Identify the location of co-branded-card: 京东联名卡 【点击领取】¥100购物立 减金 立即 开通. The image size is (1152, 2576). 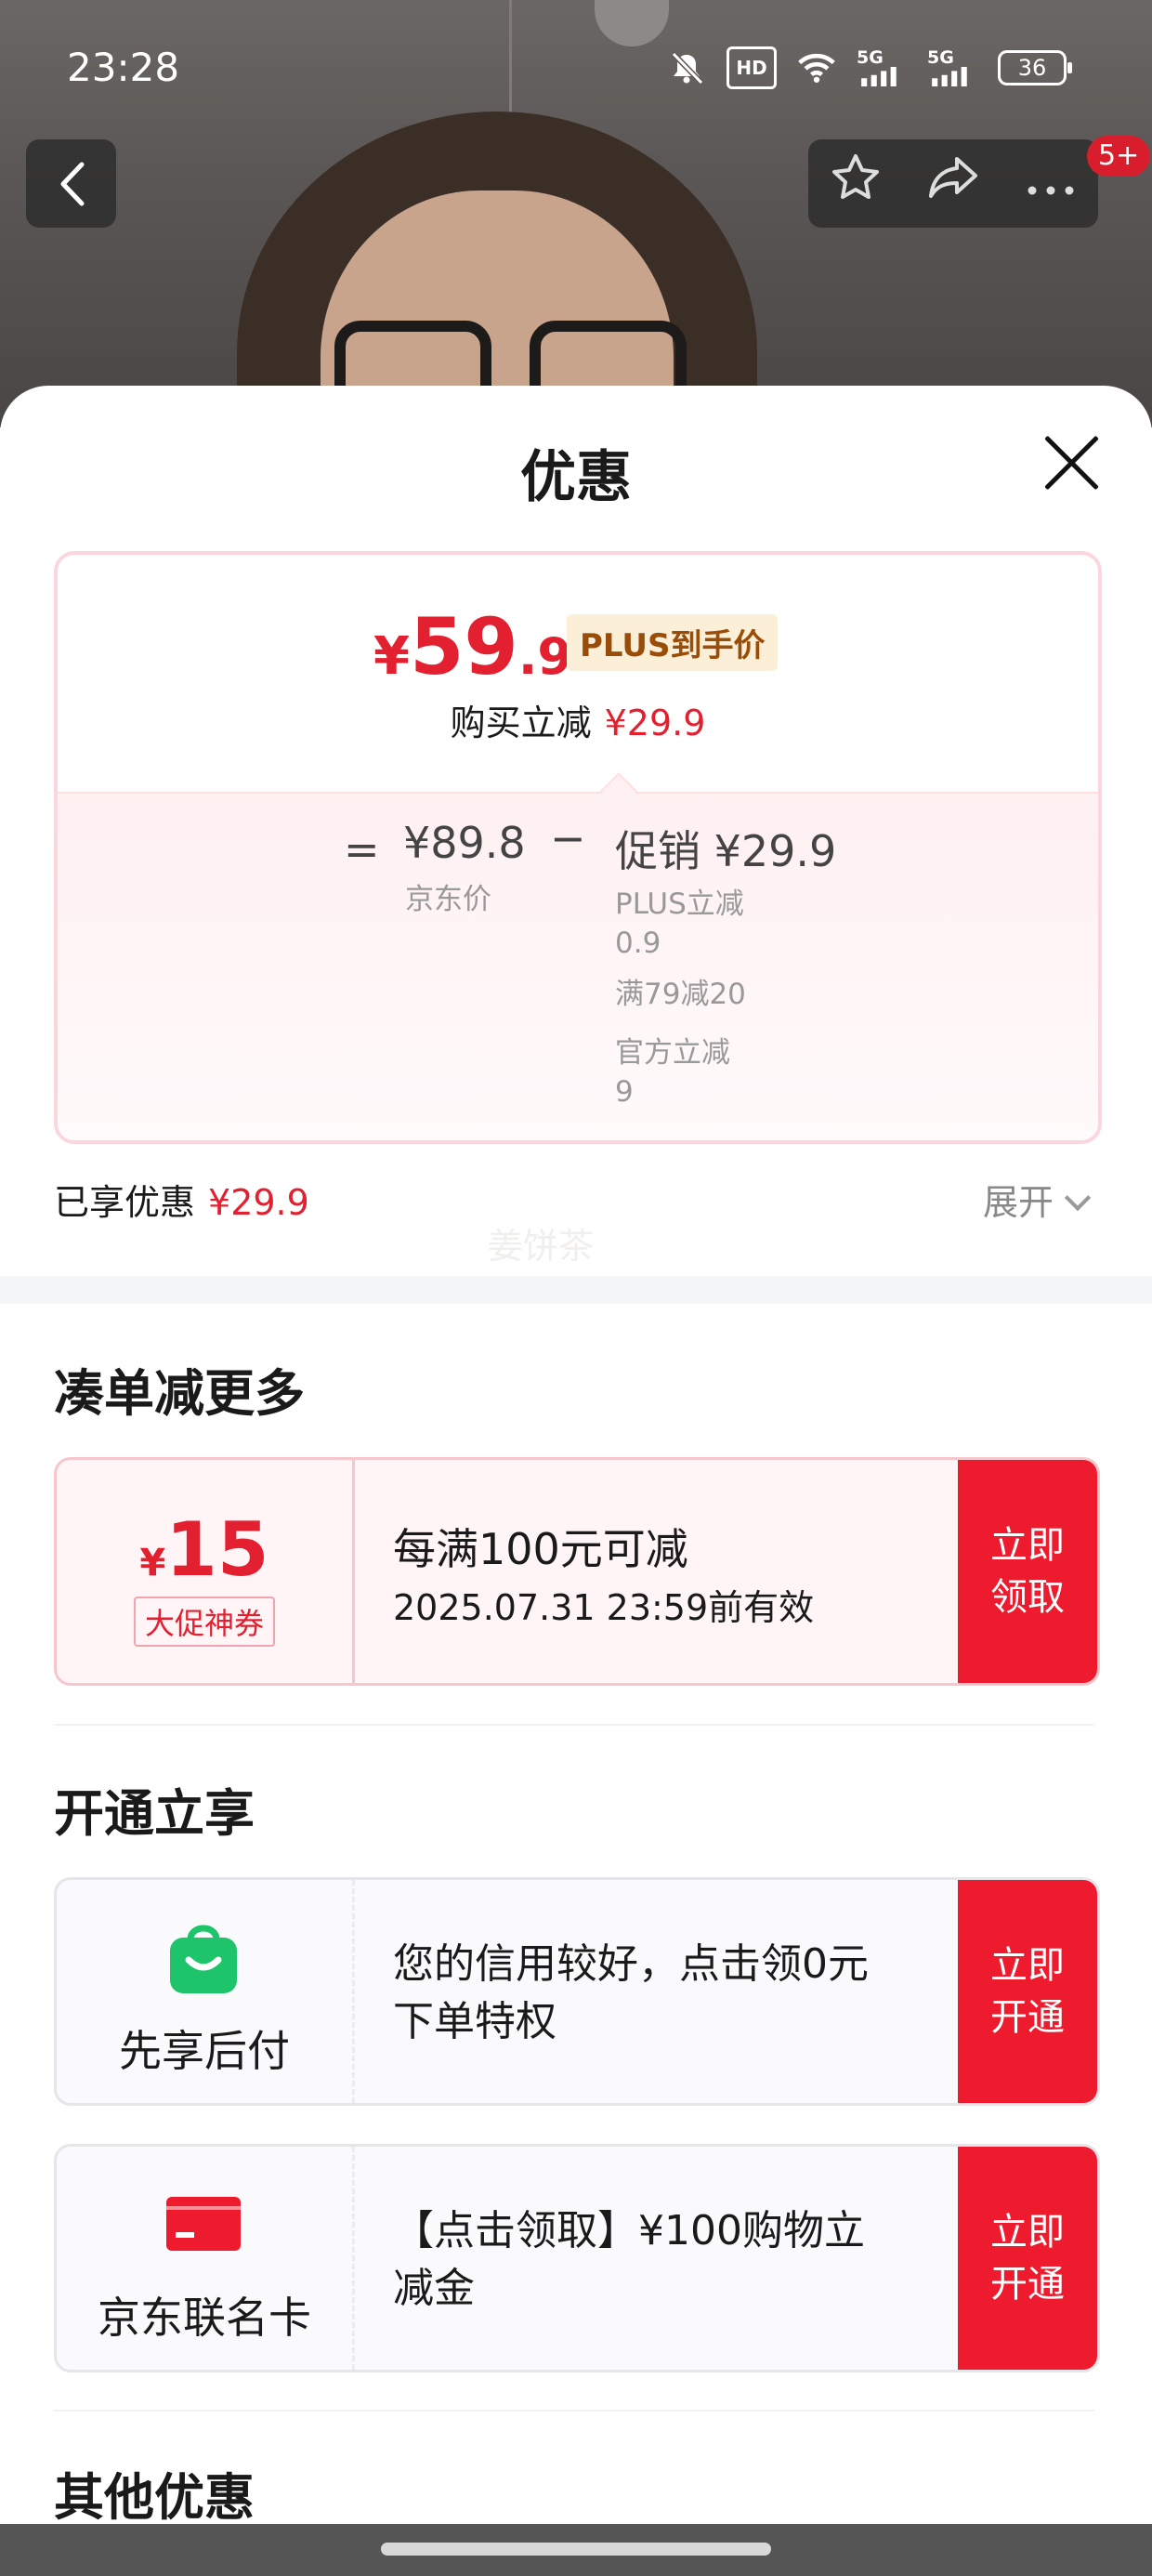
(577, 2258).